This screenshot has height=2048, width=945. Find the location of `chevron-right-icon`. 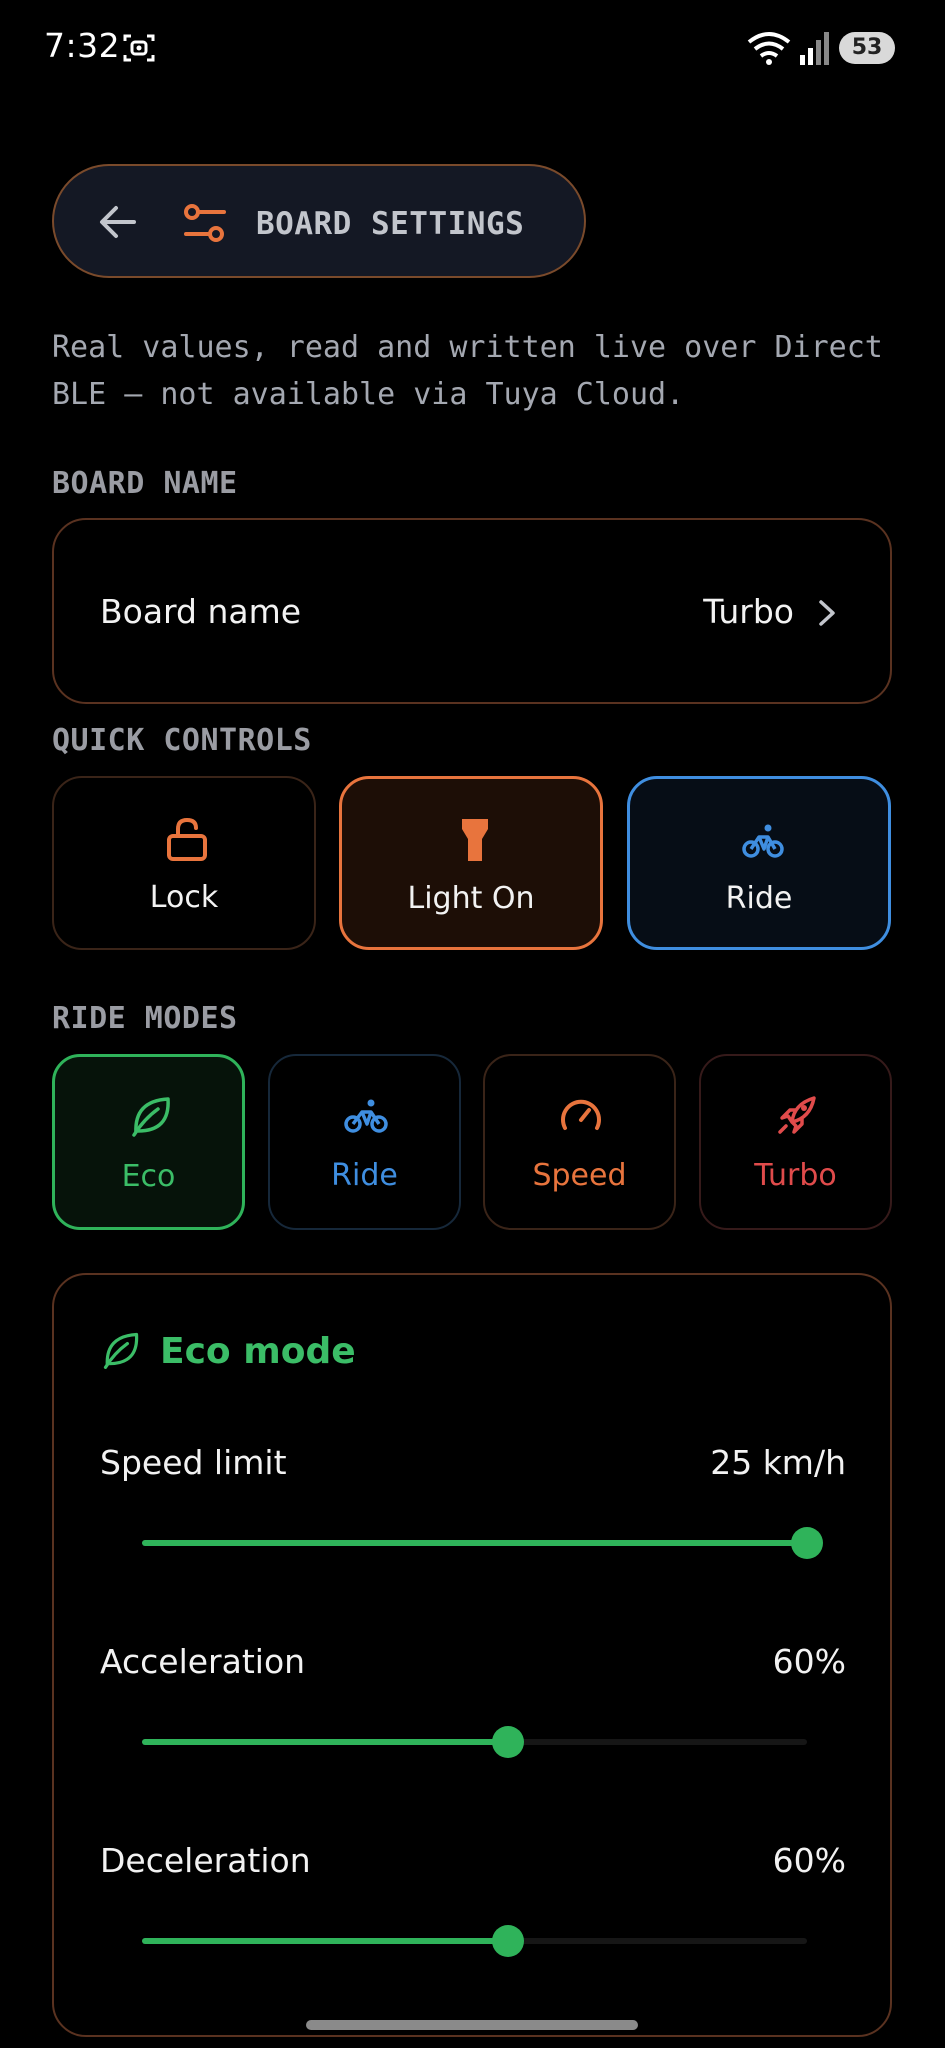

chevron-right-icon is located at coordinates (827, 613).